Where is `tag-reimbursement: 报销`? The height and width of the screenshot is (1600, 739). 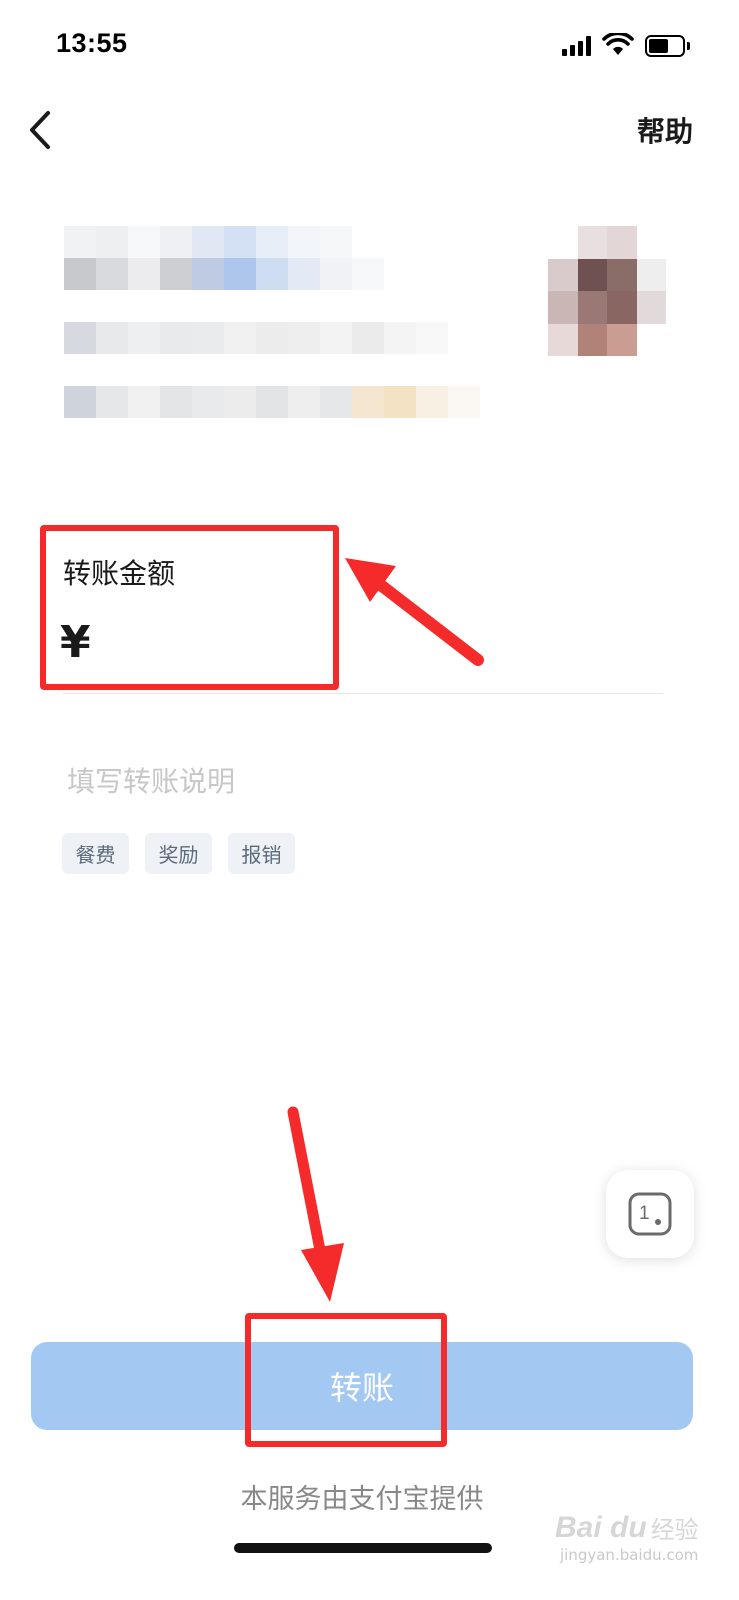 tag-reimbursement: 报销 is located at coordinates (261, 853).